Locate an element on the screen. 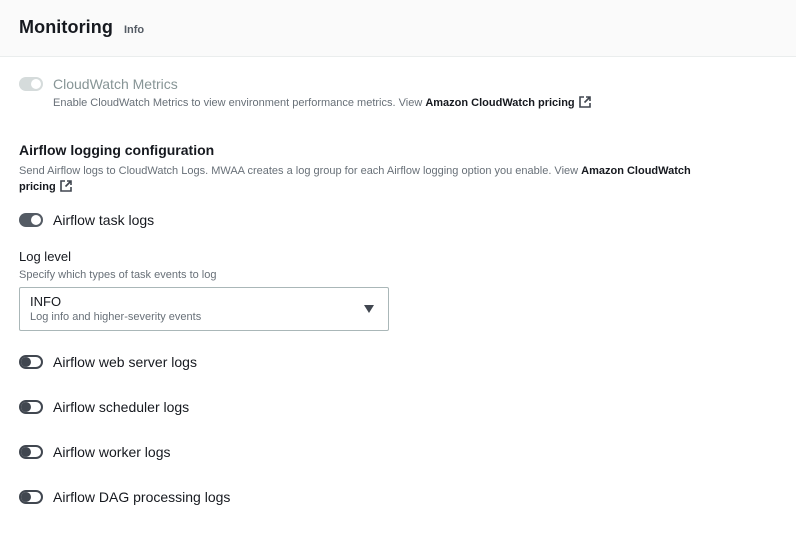  web-server-logs-label: Airflow web server logs is located at coordinates (125, 362).